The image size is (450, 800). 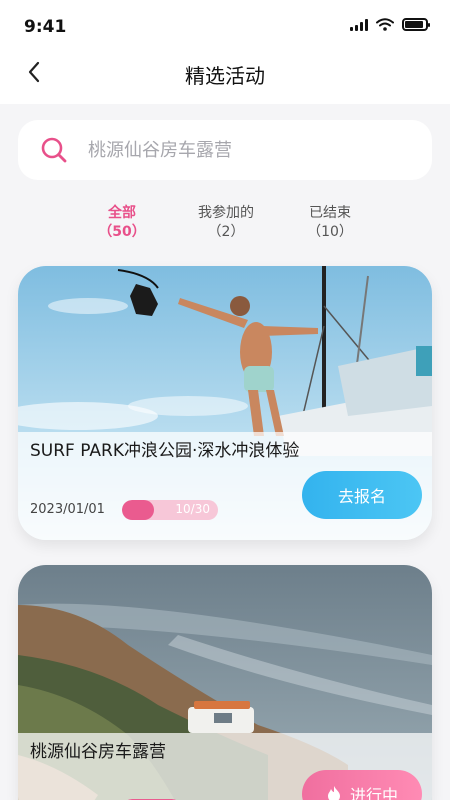 What do you see at coordinates (45, 27) in the screenshot?
I see `status-time: 9:41` at bounding box center [45, 27].